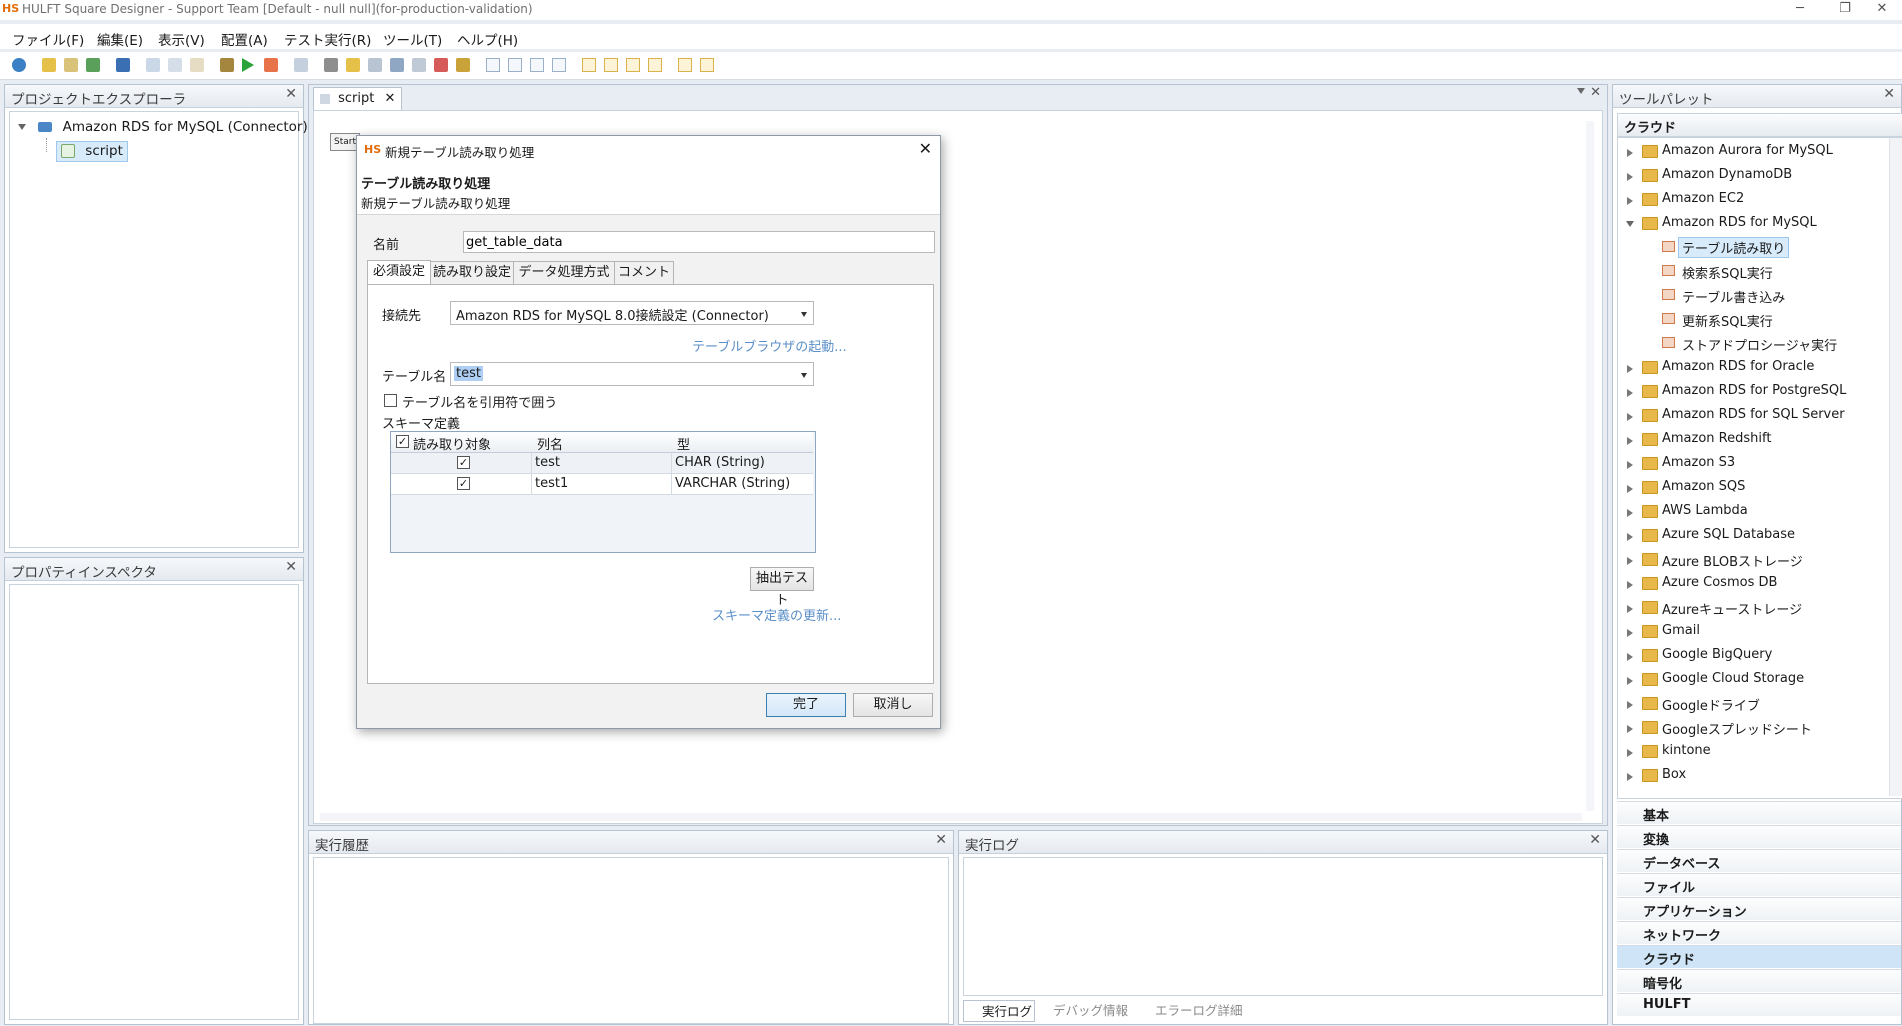 The height and width of the screenshot is (1026, 1902). What do you see at coordinates (441, 65) in the screenshot?
I see `calendar-icon` at bounding box center [441, 65].